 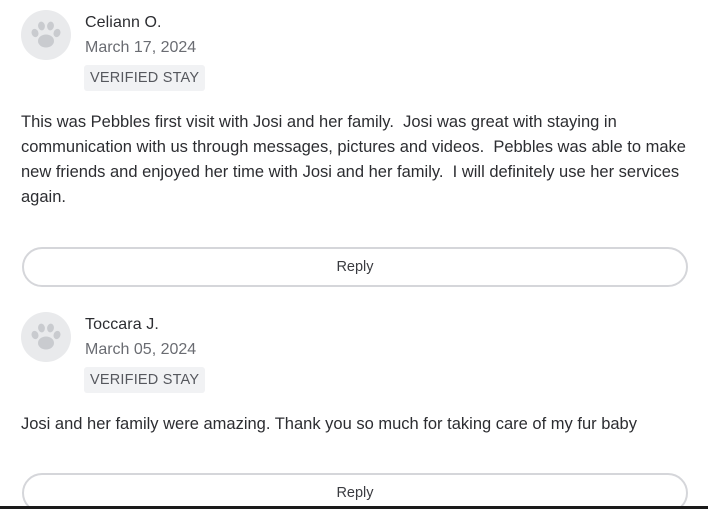 I want to click on review-date: March 05, 2024, so click(x=141, y=349).